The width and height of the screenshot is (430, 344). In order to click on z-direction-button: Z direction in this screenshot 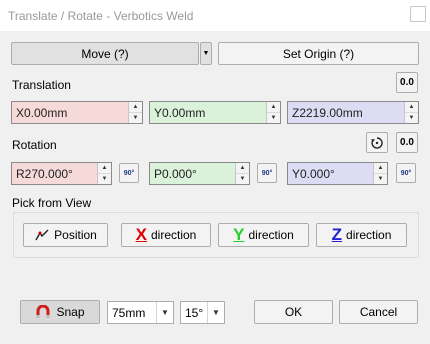, I will do `click(361, 235)`.